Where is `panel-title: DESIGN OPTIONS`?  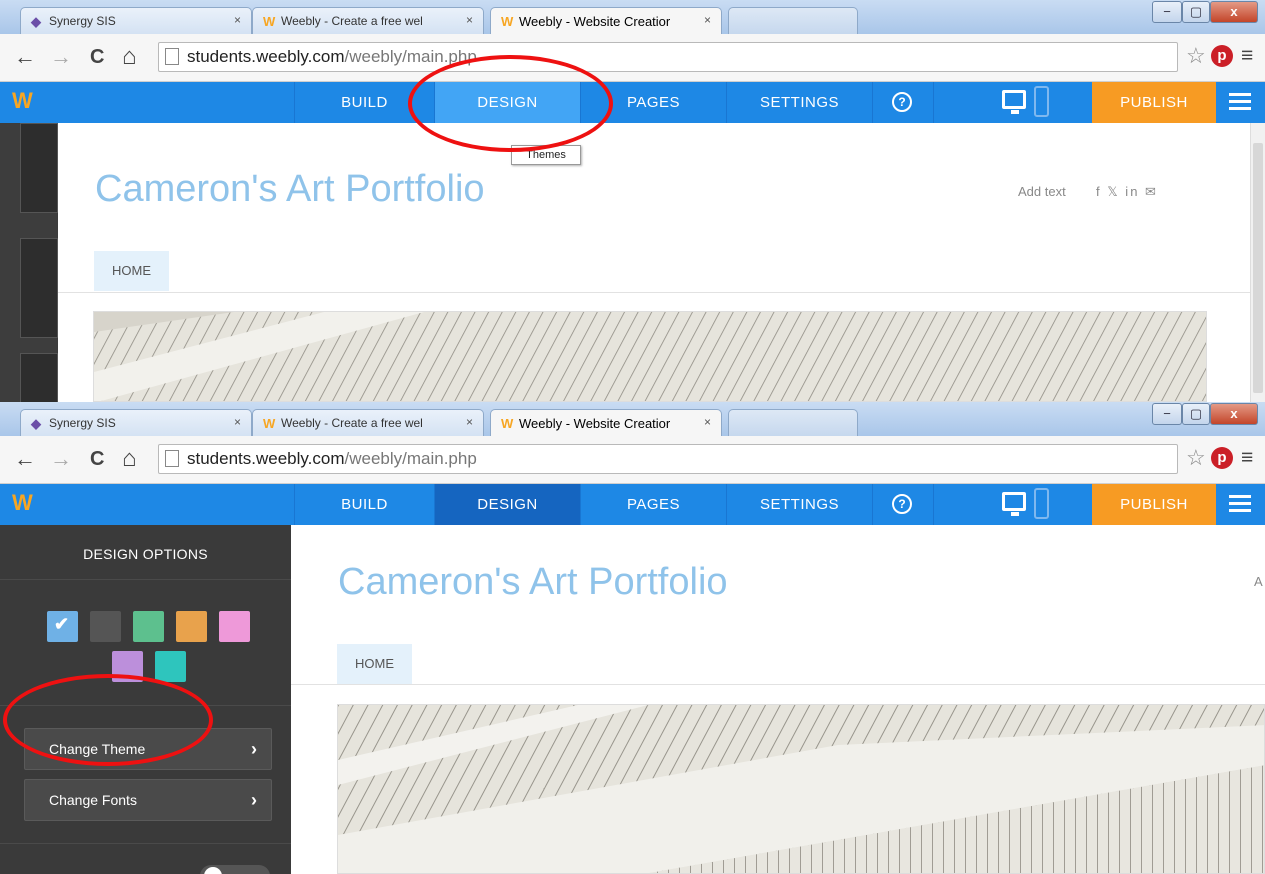 panel-title: DESIGN OPTIONS is located at coordinates (145, 554).